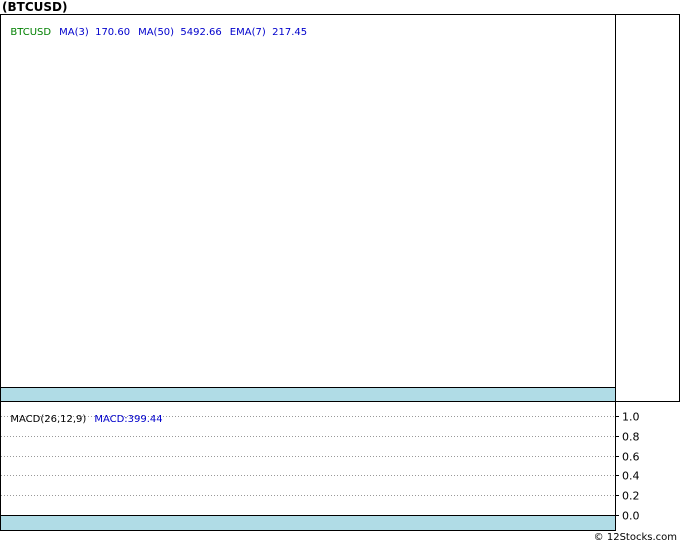 The height and width of the screenshot is (546, 680). I want to click on footer-copyright: © 12Stocks.com, so click(635, 537).